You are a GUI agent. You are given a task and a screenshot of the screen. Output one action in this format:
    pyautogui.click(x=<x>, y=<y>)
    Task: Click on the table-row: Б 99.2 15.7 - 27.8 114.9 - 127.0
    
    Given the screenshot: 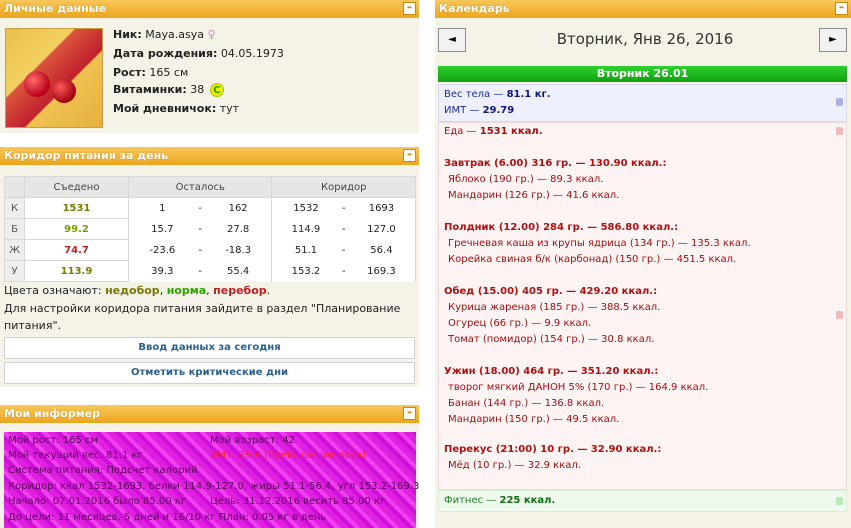 What is the action you would take?
    pyautogui.click(x=210, y=229)
    